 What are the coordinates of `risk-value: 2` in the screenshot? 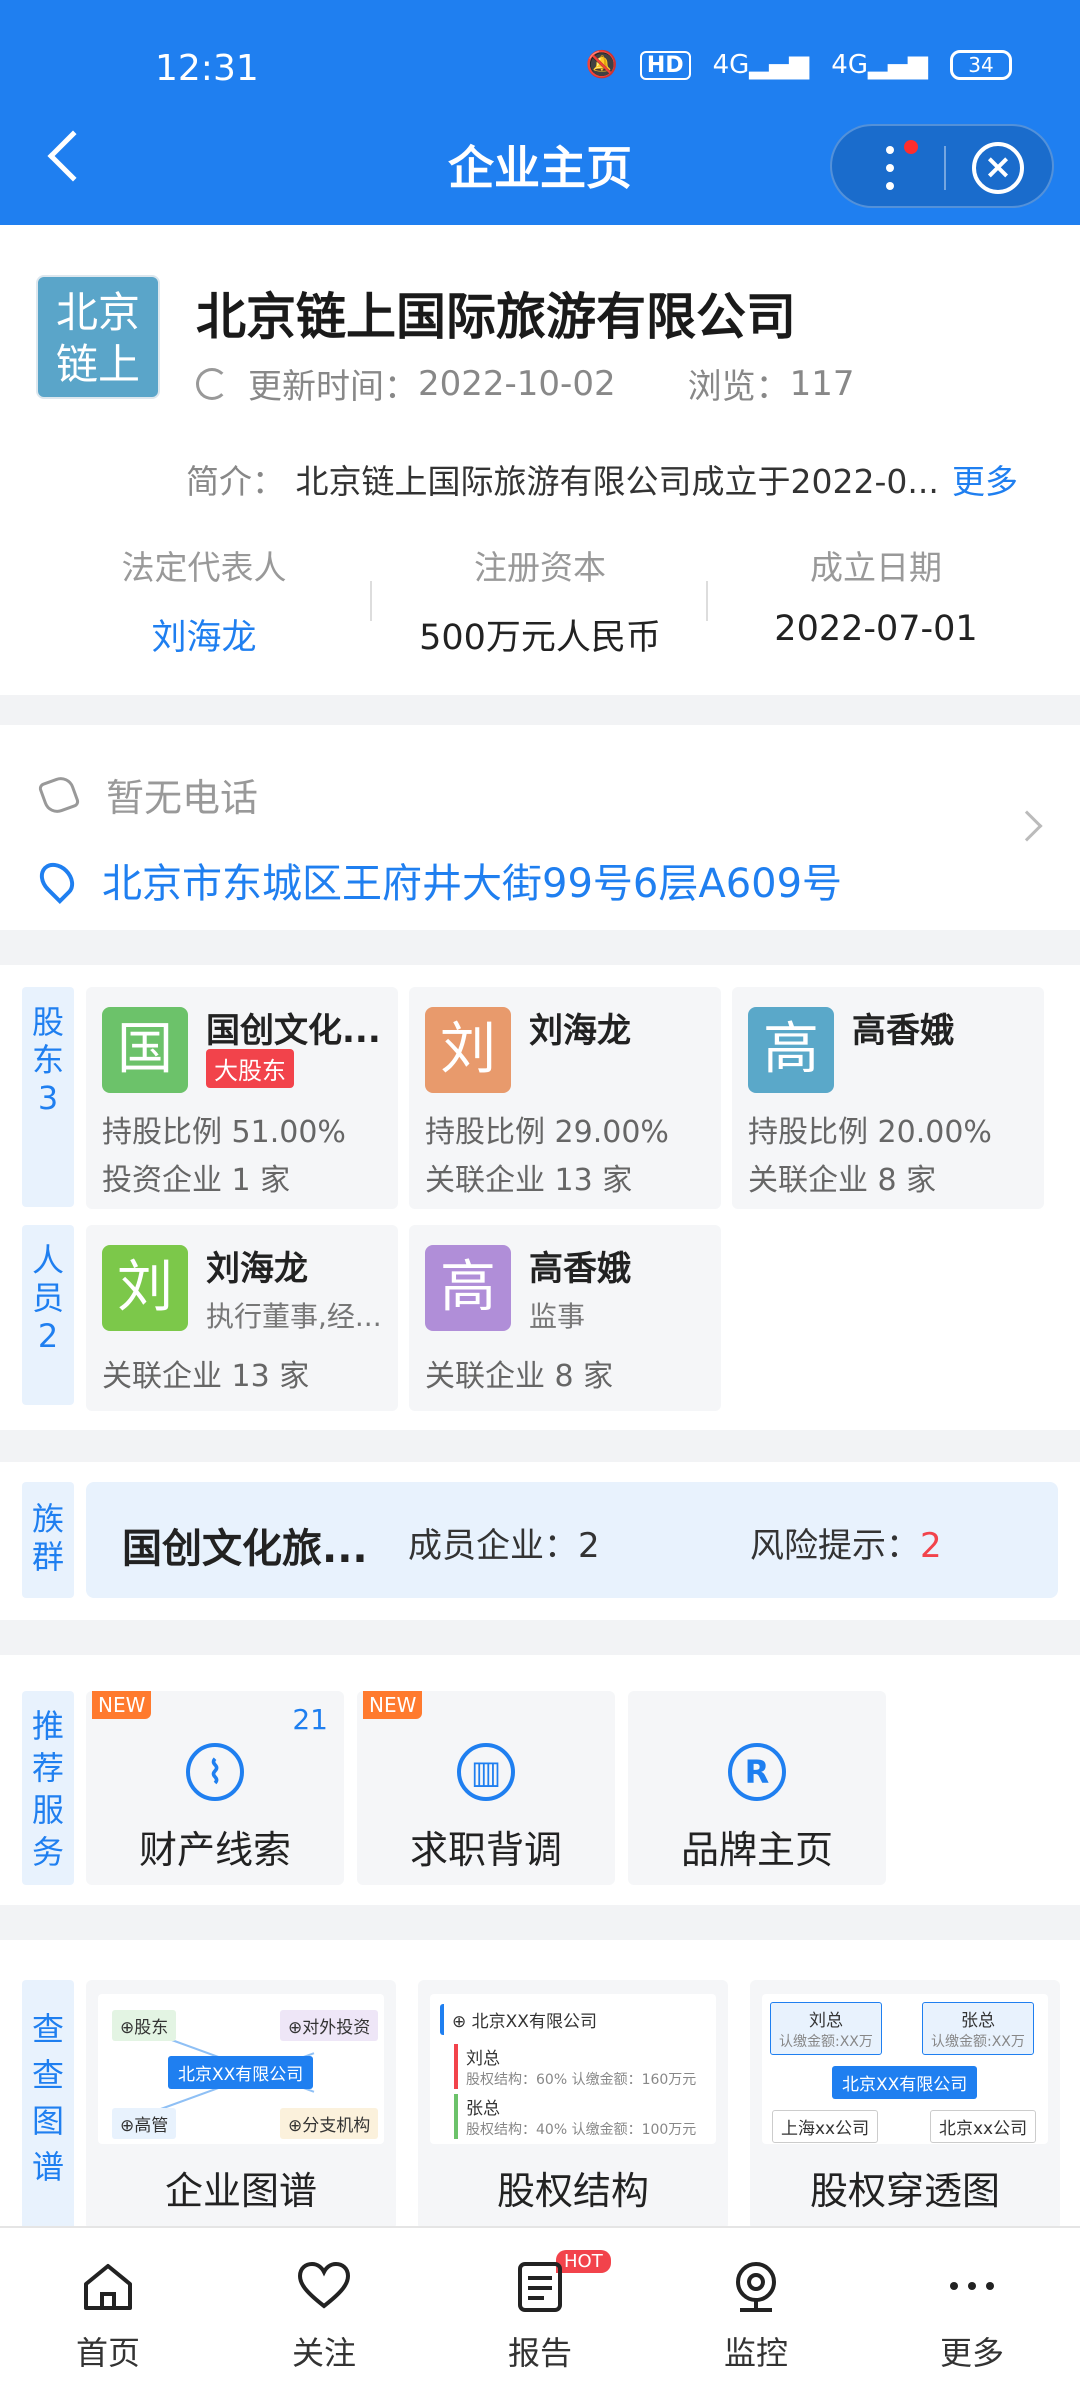 It's located at (931, 1546).